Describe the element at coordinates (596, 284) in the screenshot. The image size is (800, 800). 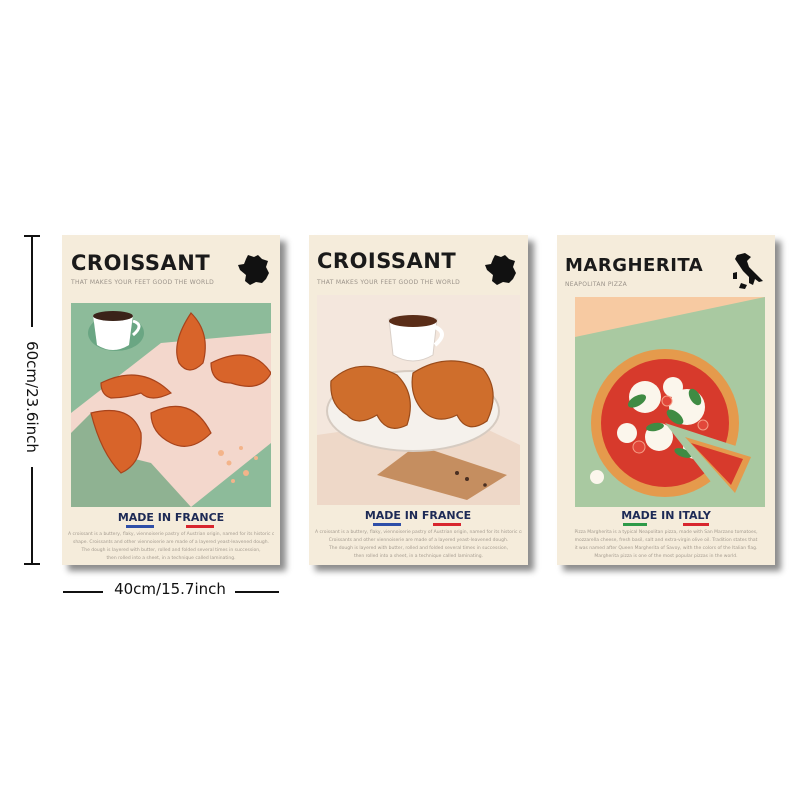
I see `poster-subtitle: NEAPOLITAN PIZZA` at that location.